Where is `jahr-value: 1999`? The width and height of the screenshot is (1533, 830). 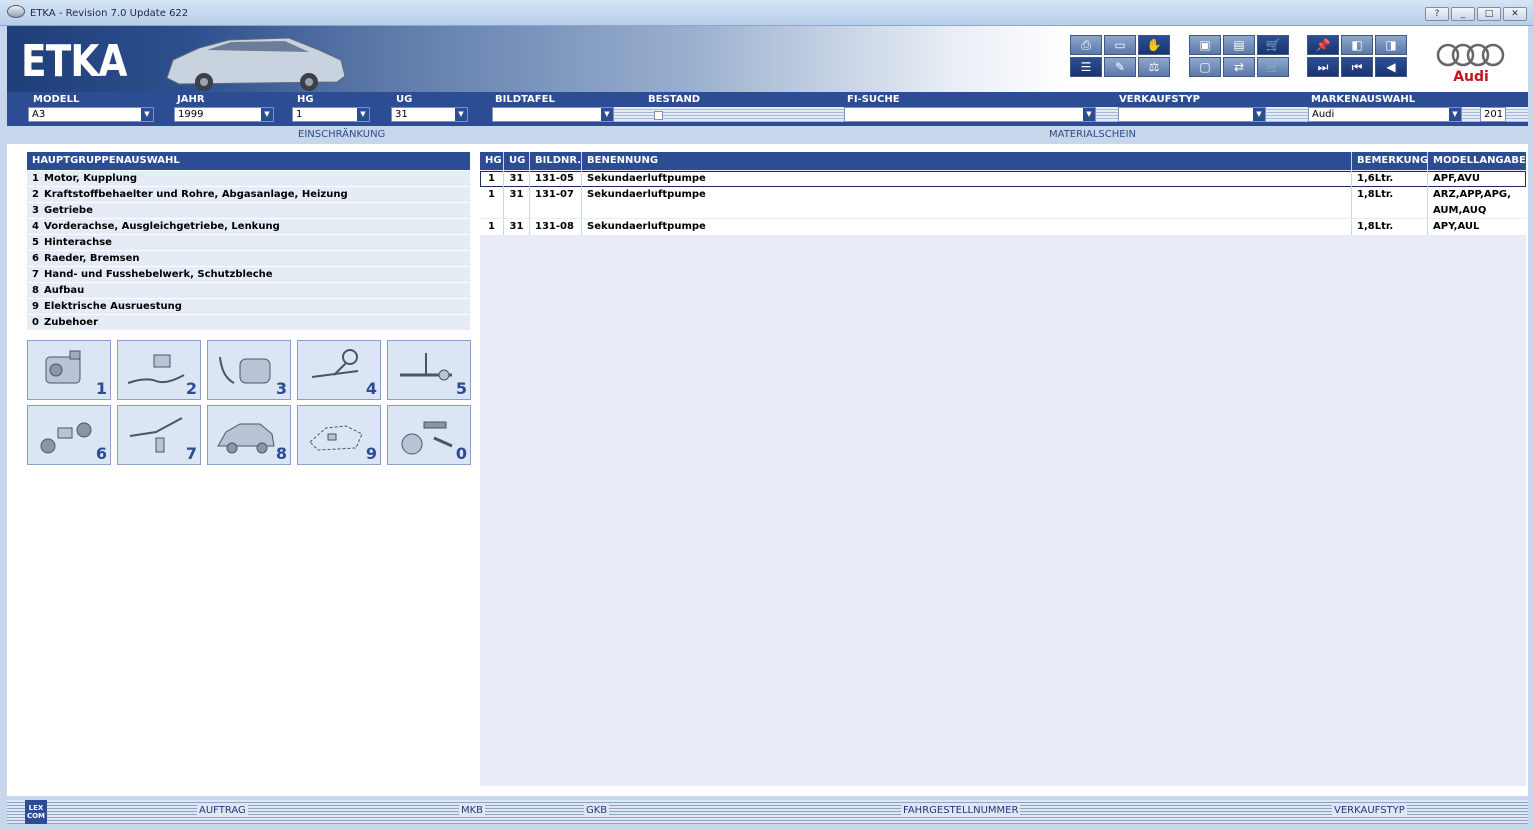 jahr-value: 1999 is located at coordinates (191, 114).